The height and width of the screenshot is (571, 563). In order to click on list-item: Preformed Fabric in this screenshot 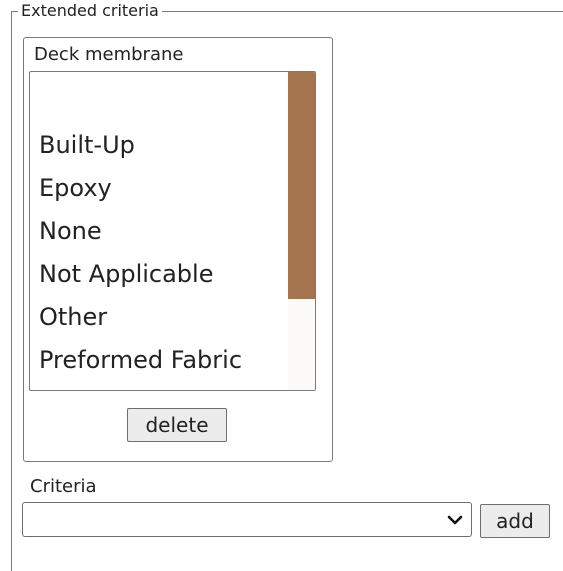, I will do `click(140, 360)`.